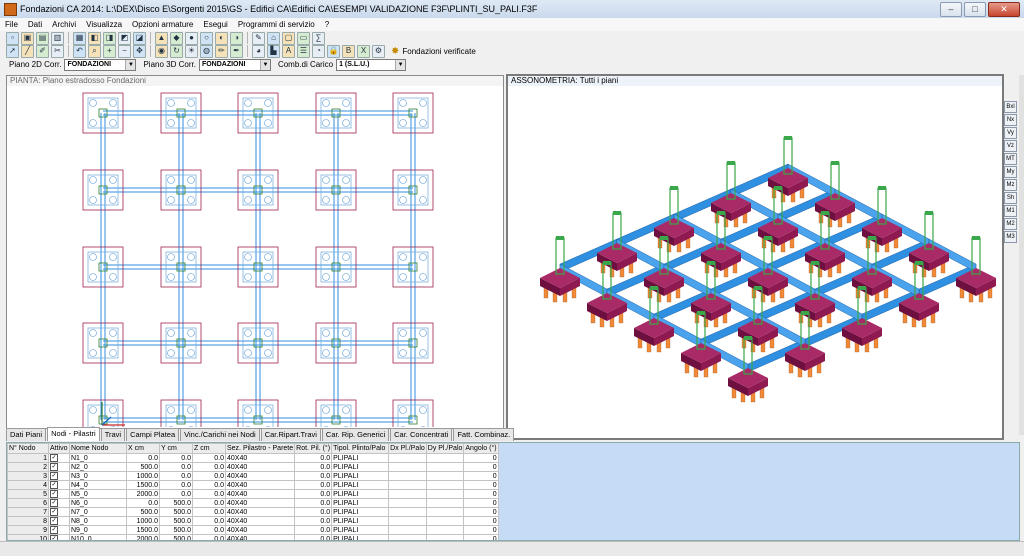 The width and height of the screenshot is (1024, 556). I want to click on result-button-vy: Vy, so click(1010, 133).